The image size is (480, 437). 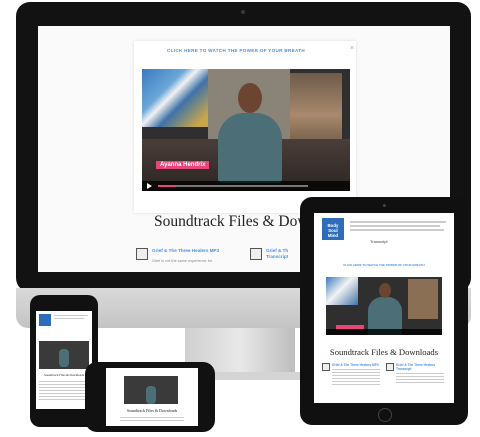 I want to click on video-player: Ayanna Hendrix, so click(x=246, y=130).